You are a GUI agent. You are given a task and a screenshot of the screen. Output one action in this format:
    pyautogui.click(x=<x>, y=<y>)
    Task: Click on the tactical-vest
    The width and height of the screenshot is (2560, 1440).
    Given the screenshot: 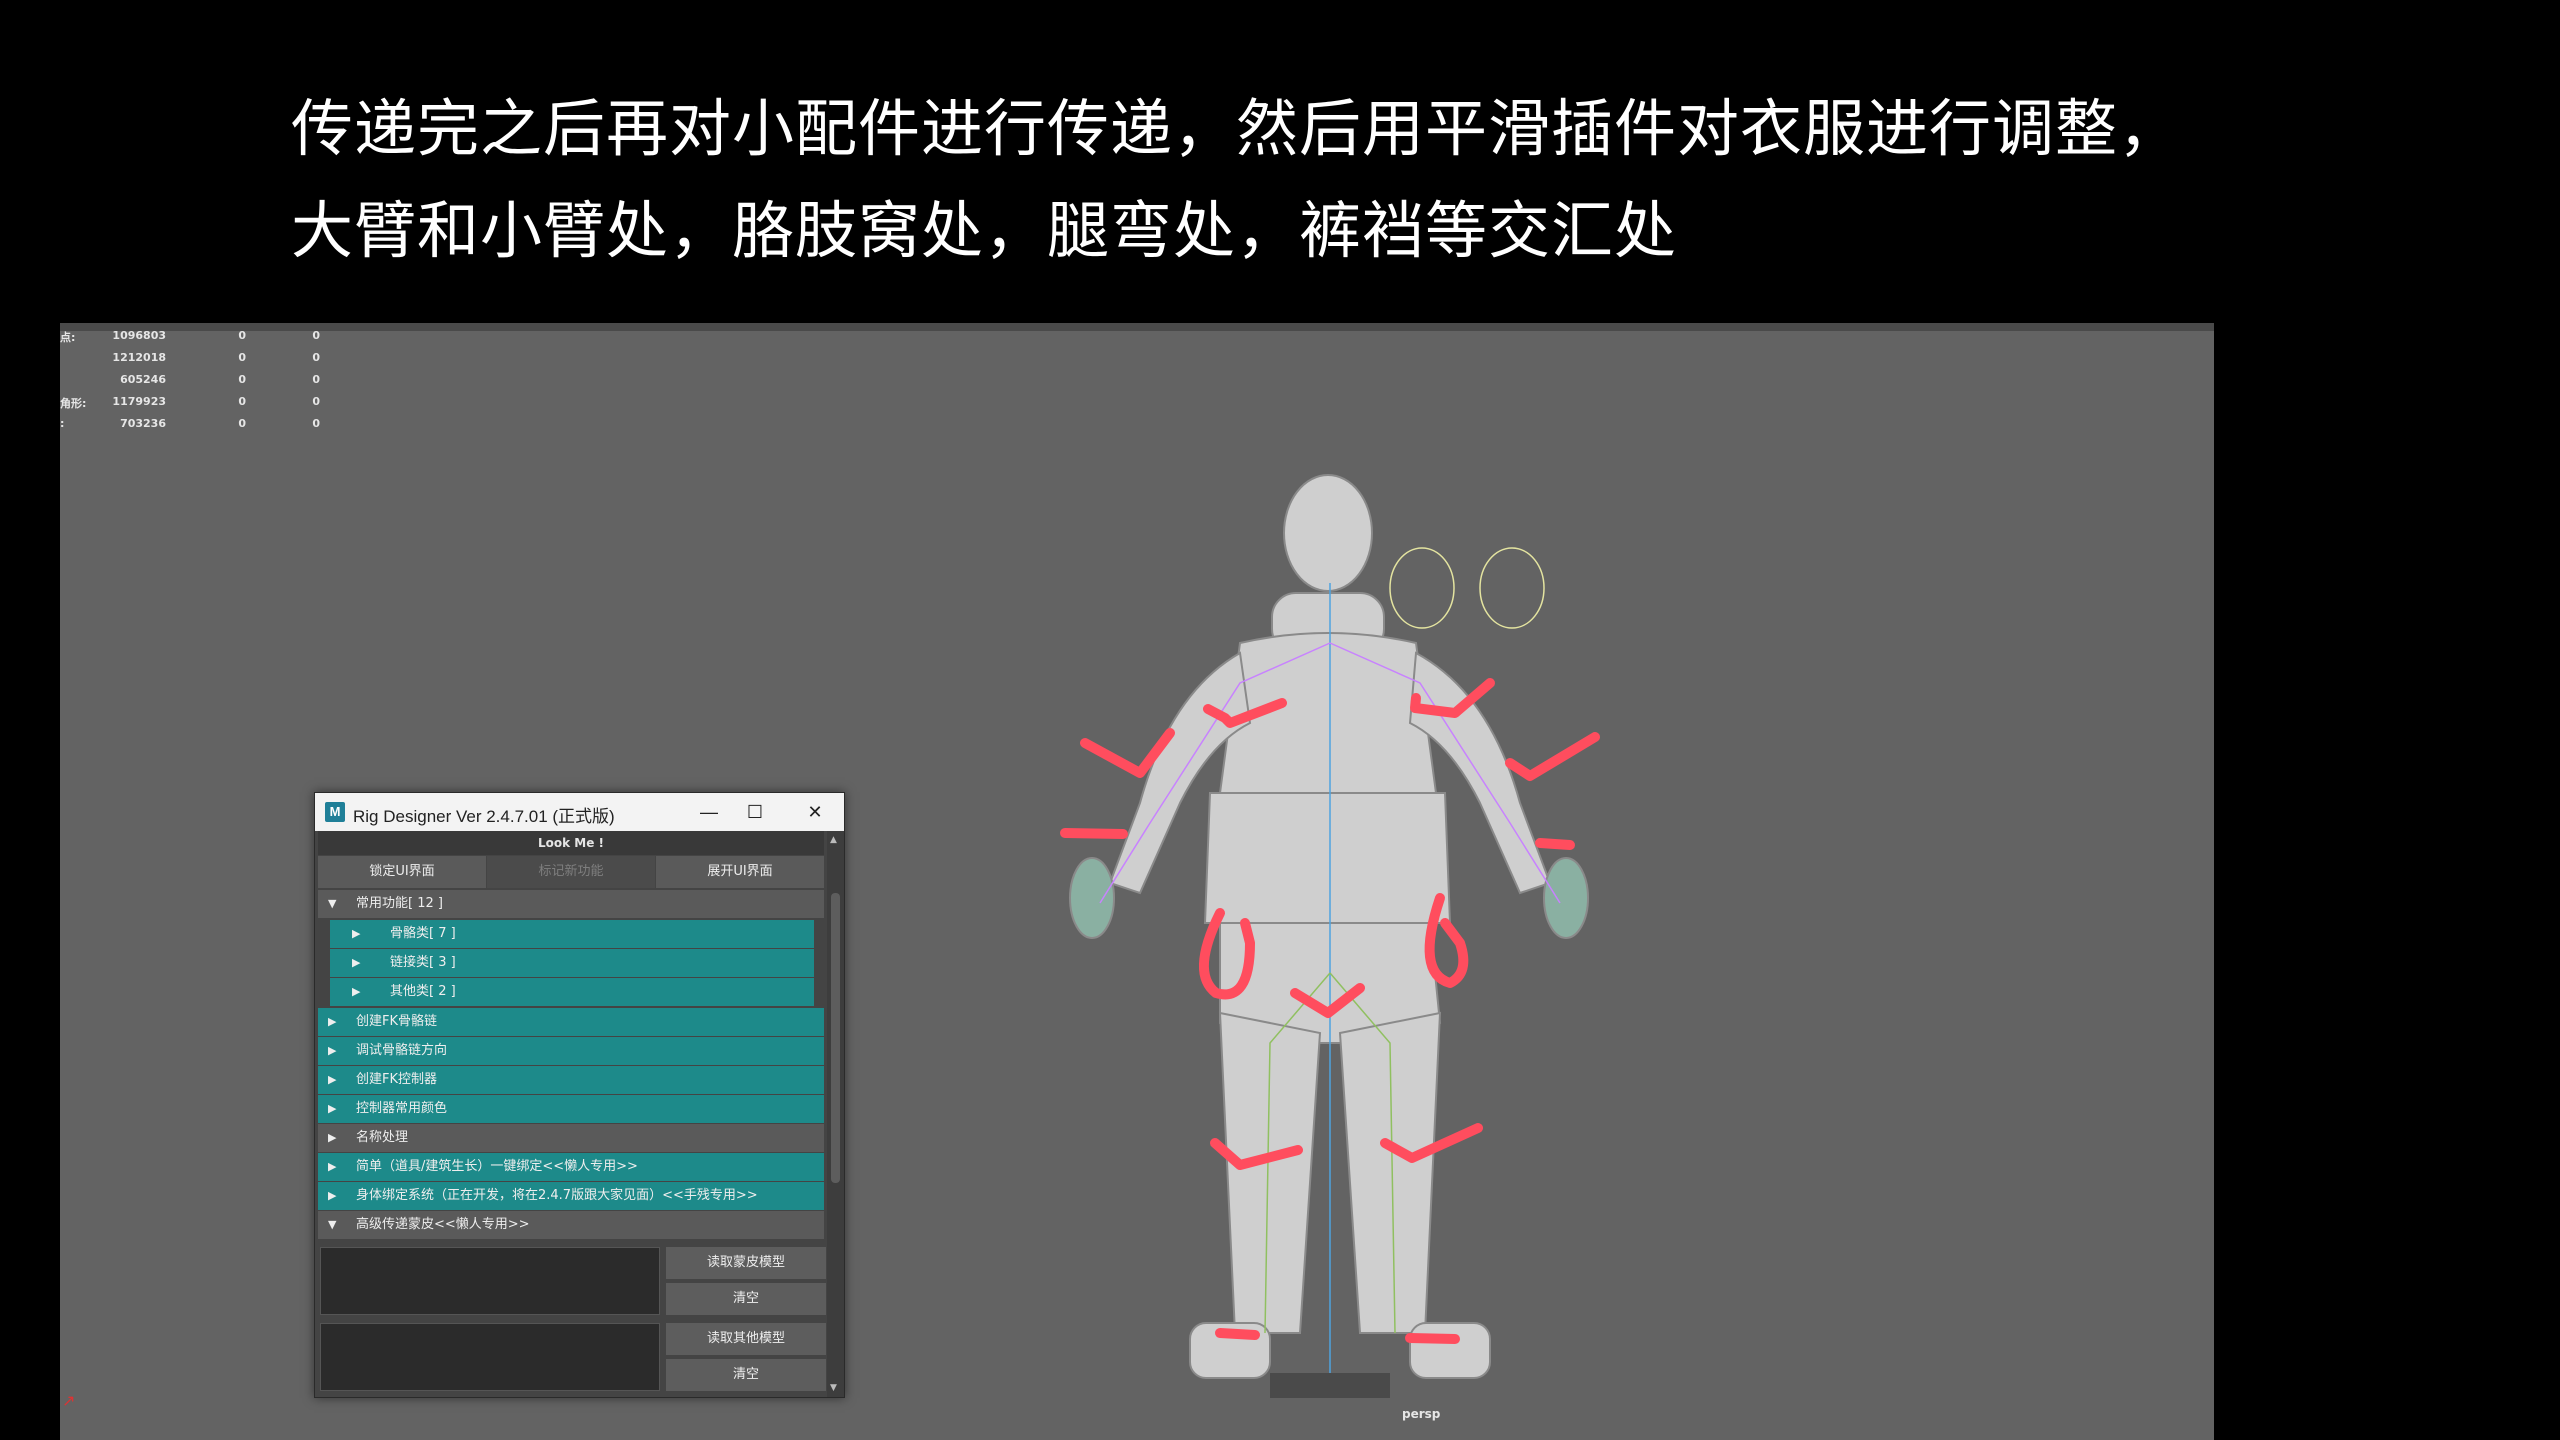 What is the action you would take?
    pyautogui.click(x=1327, y=858)
    